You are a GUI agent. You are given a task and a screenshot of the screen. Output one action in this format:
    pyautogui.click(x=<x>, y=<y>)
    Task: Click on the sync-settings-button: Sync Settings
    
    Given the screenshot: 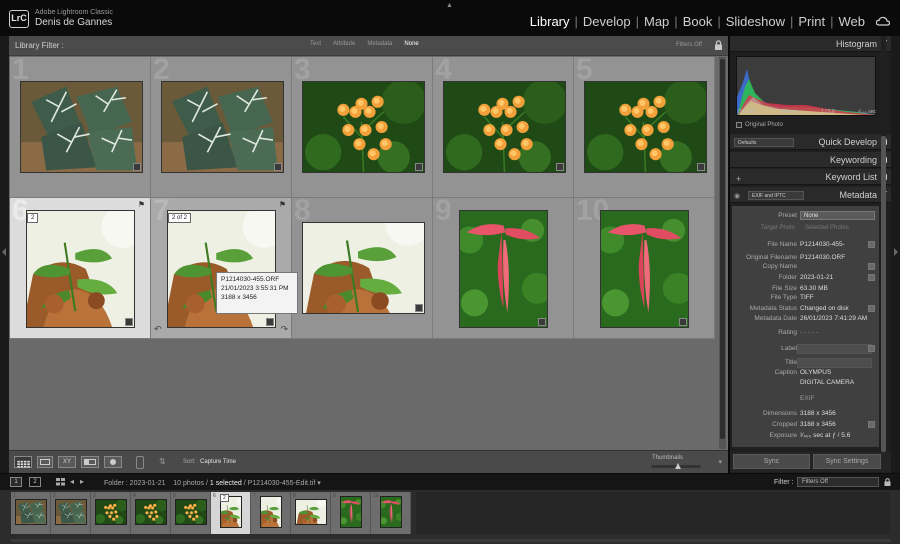 What is the action you would take?
    pyautogui.click(x=847, y=461)
    